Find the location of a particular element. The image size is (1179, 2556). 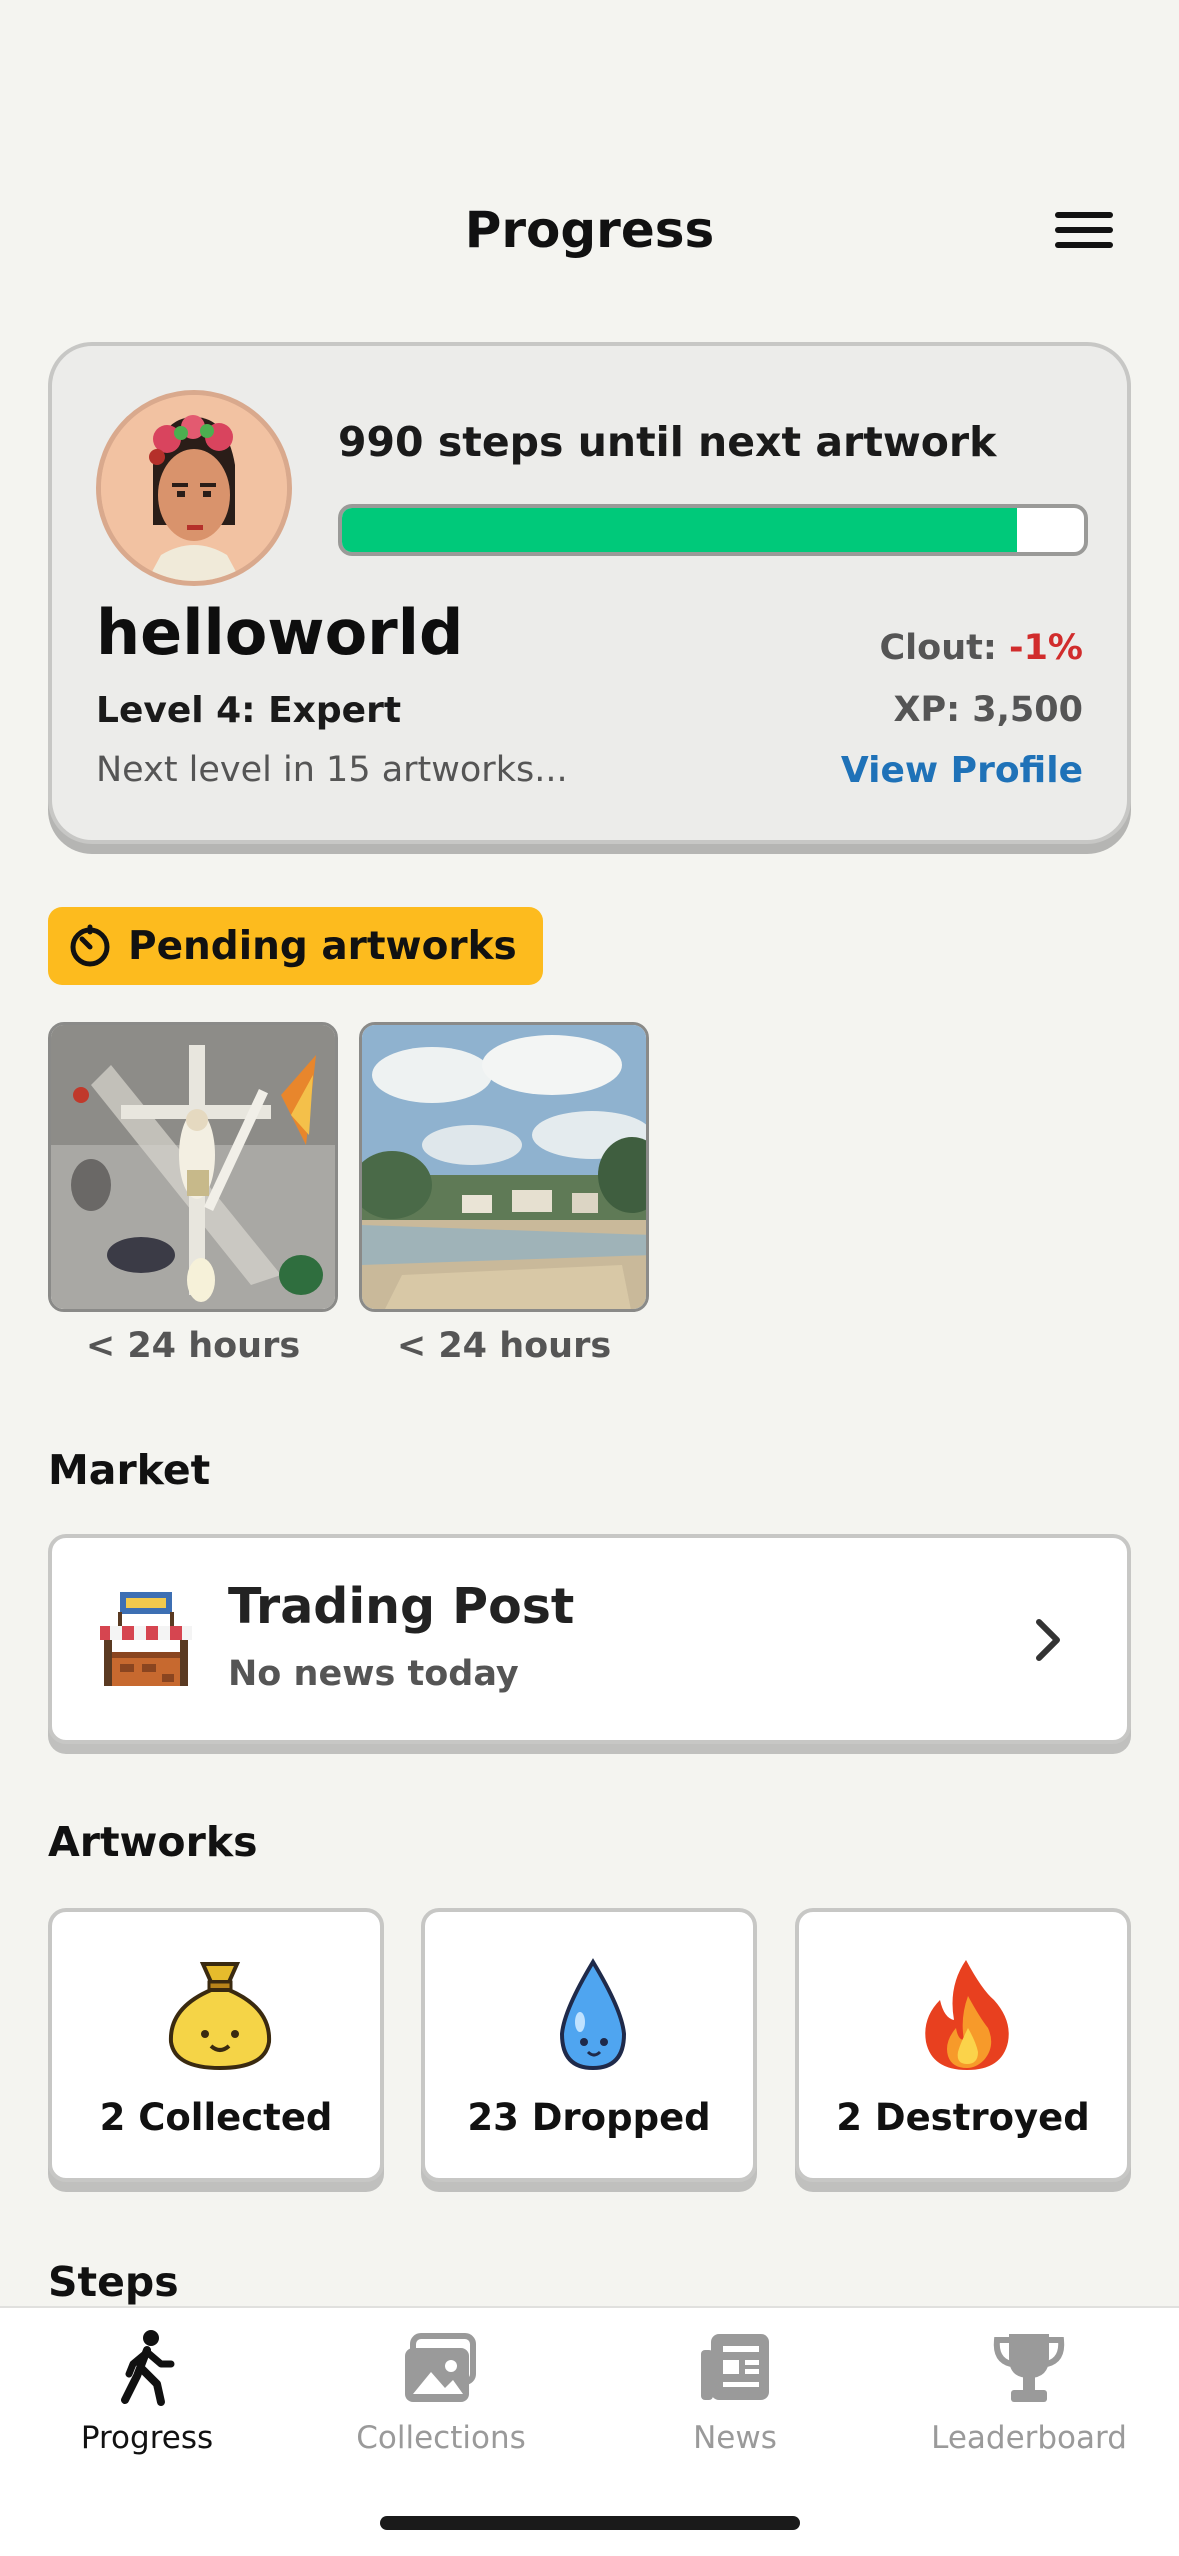

clout-stat: Clout: -1% is located at coordinates (981, 648).